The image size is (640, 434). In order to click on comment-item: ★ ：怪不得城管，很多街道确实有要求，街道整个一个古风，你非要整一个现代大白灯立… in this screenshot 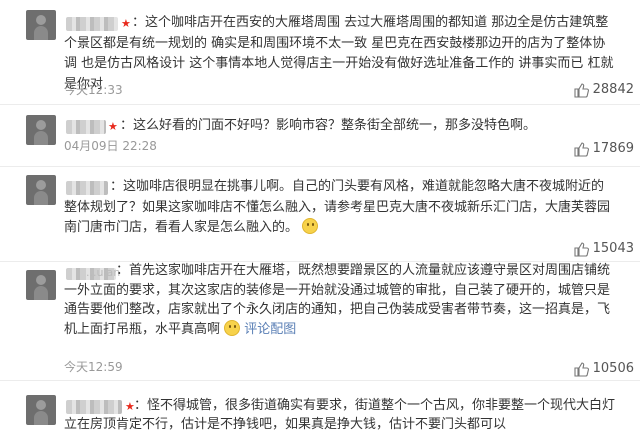, I will do `click(320, 406)`.